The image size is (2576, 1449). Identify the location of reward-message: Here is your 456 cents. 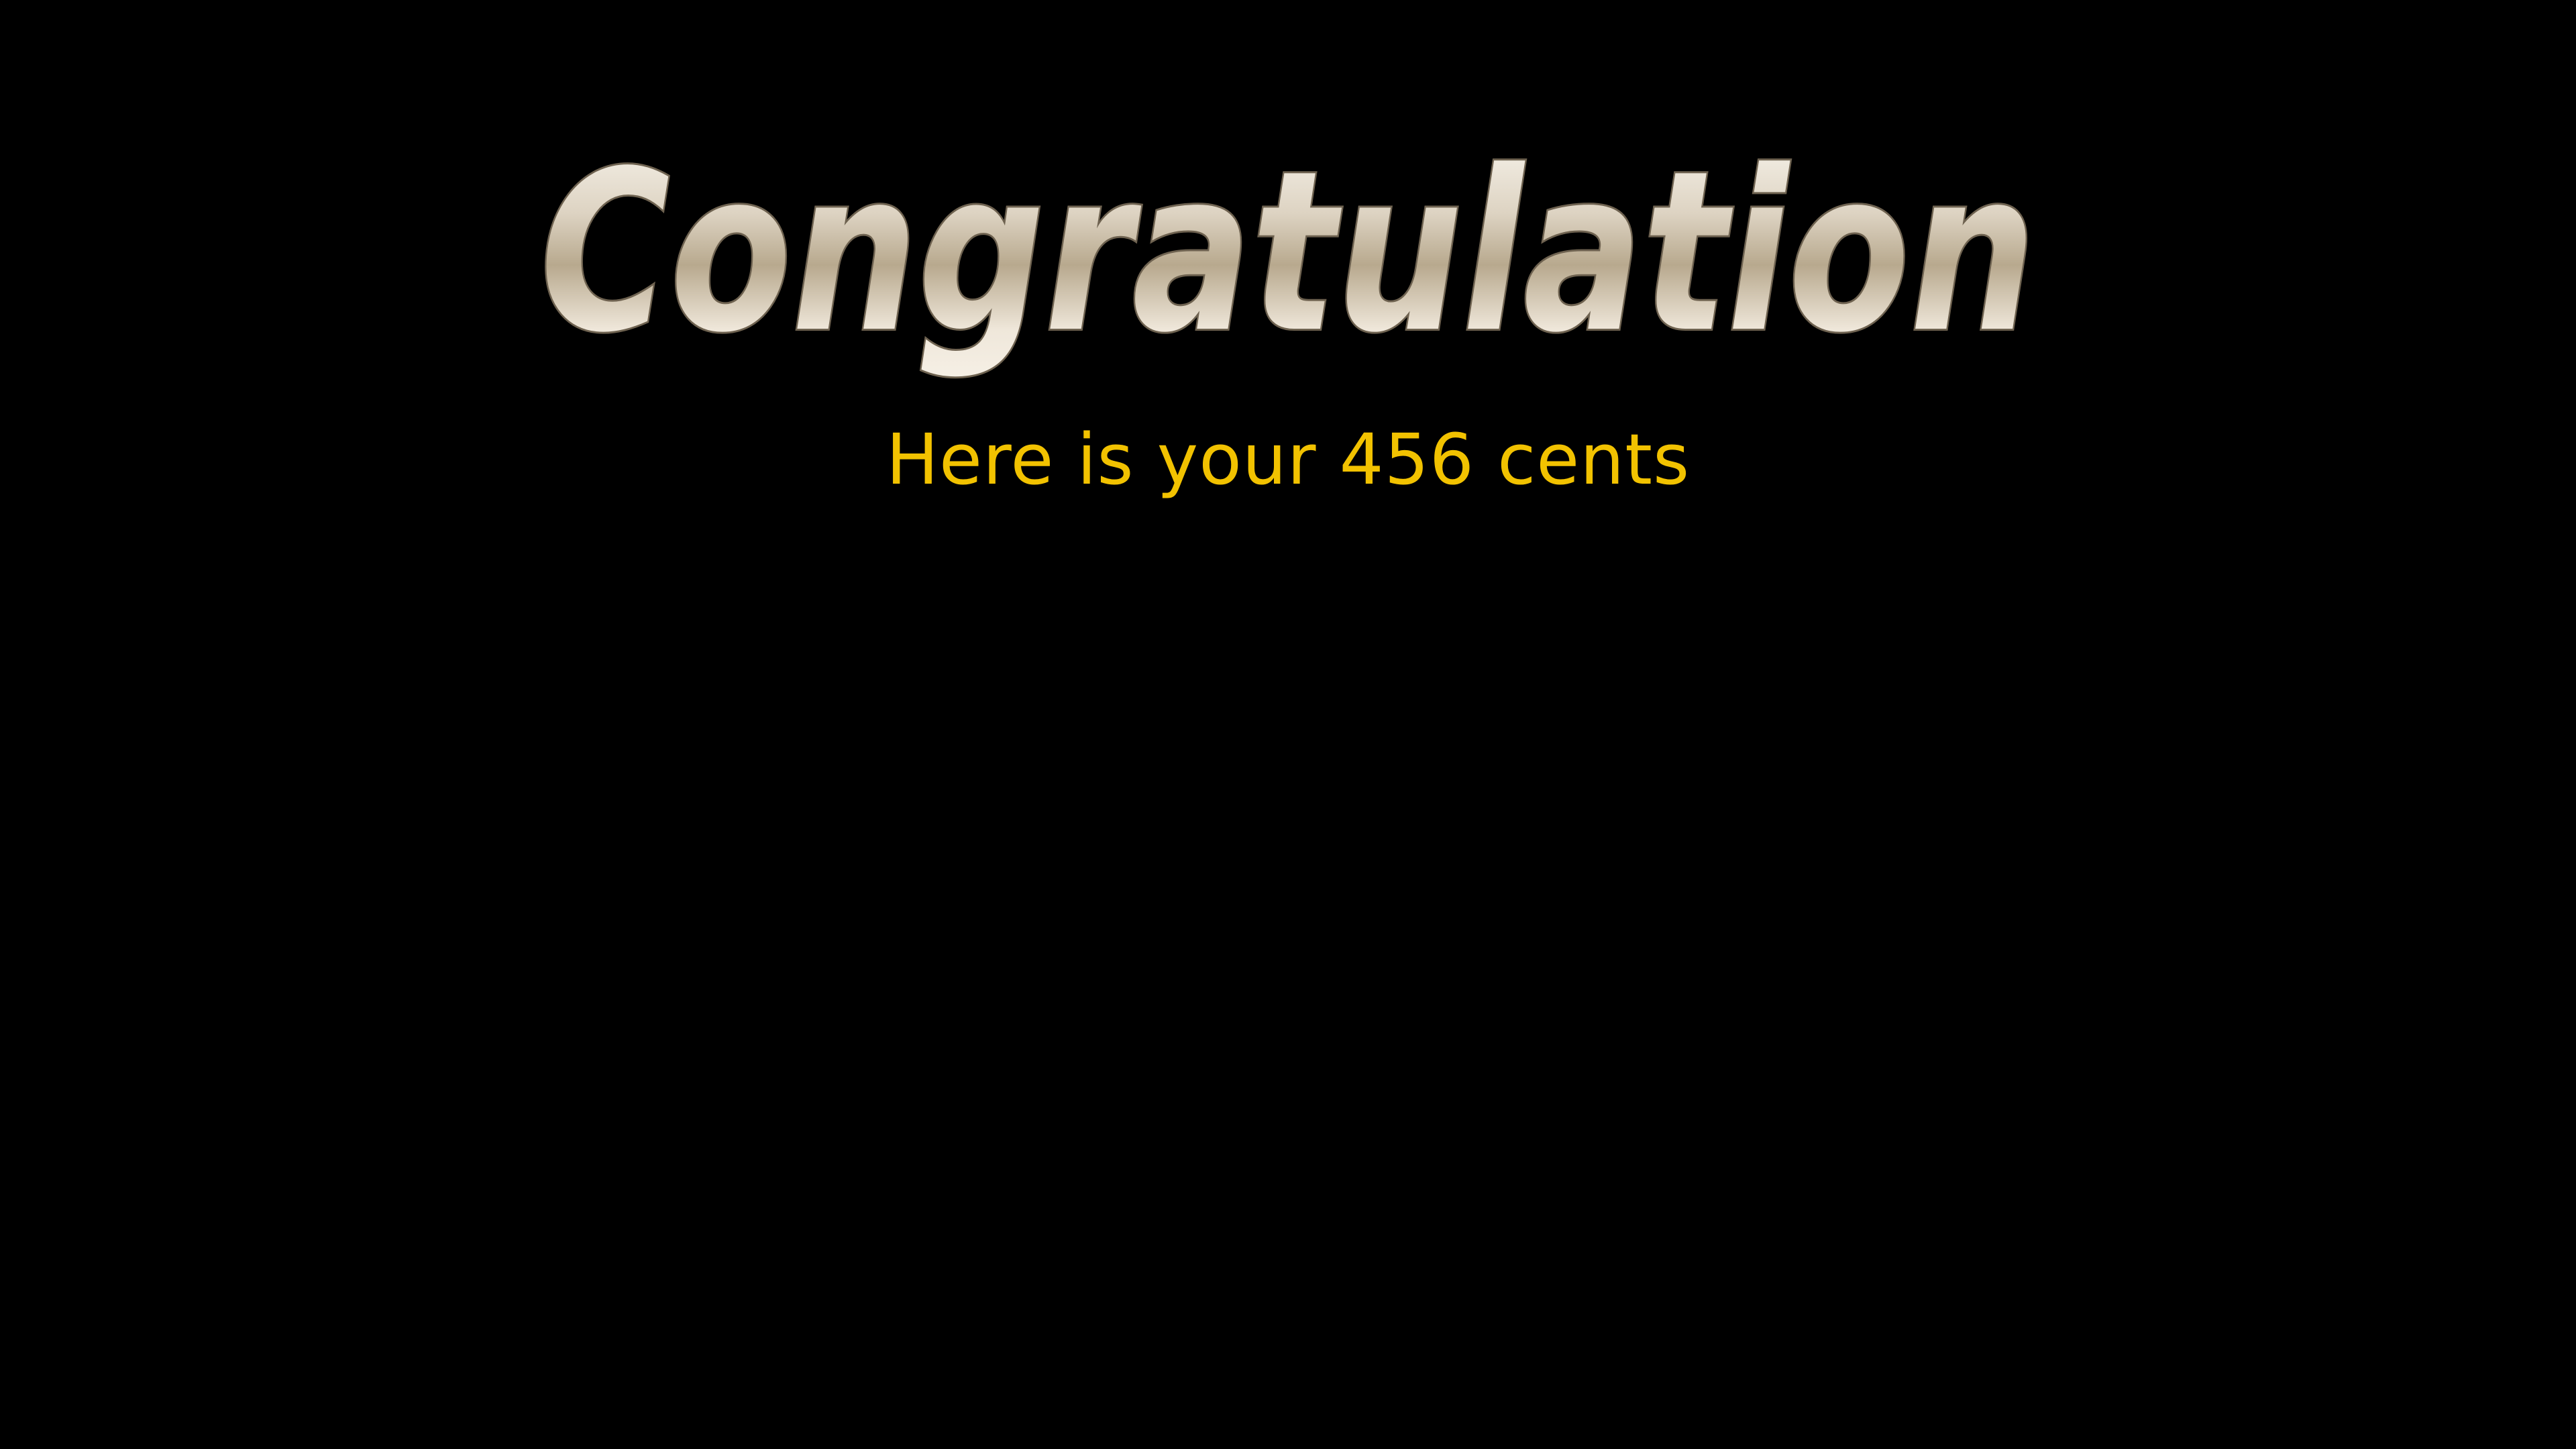
(1287, 459).